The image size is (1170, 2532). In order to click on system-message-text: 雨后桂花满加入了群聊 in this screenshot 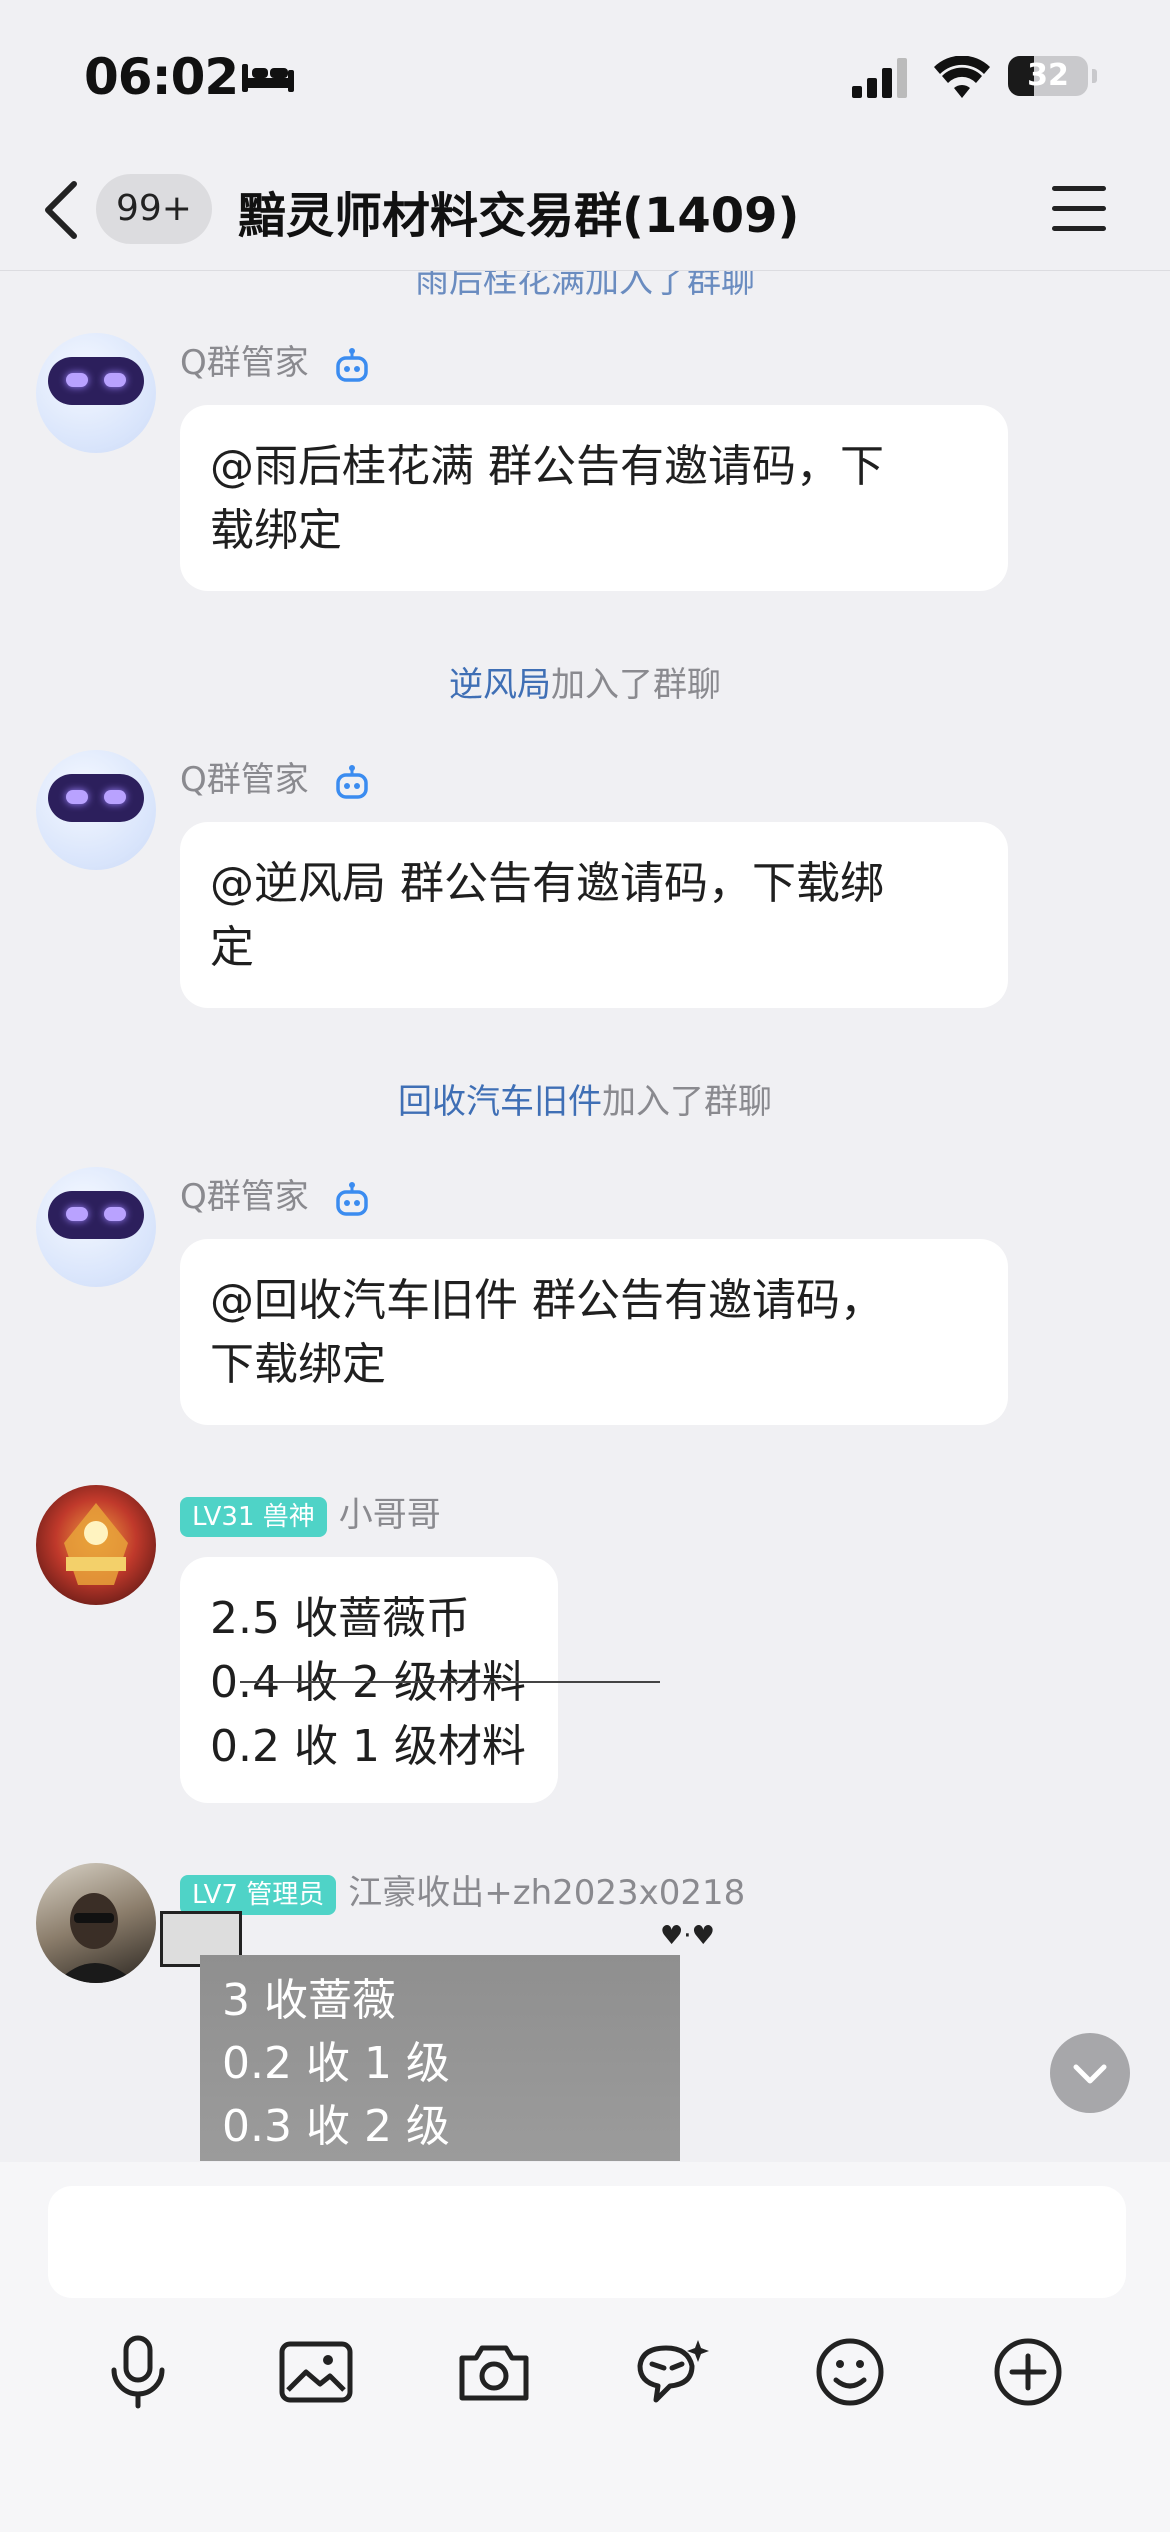, I will do `click(585, 286)`.